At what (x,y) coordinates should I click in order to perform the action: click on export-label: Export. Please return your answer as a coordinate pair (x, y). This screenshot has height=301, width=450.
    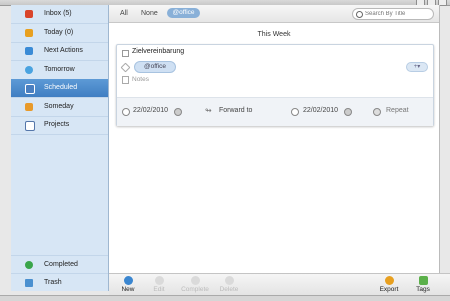
    Looking at the image, I should click on (389, 289).